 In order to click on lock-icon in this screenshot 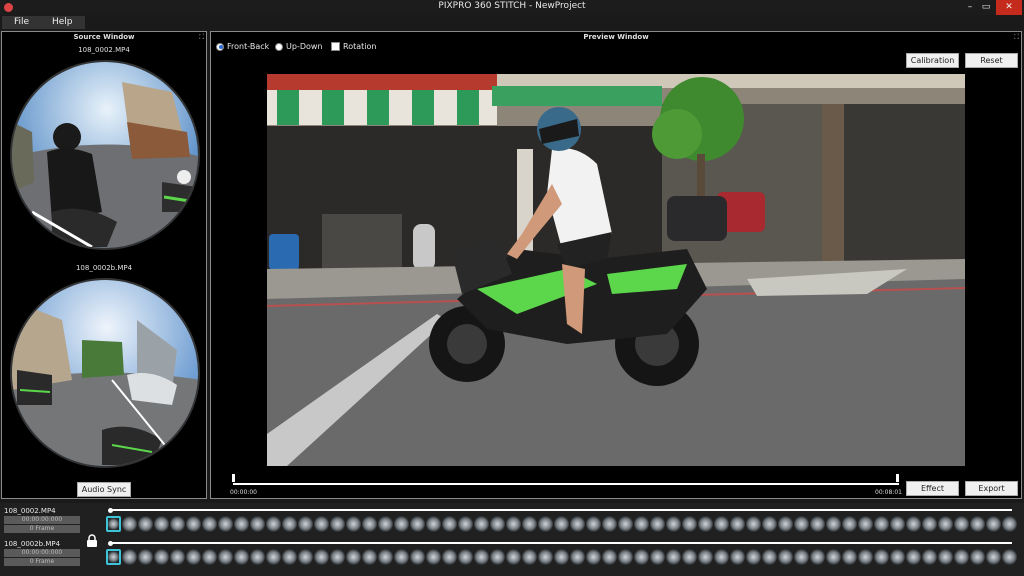, I will do `click(92, 540)`.